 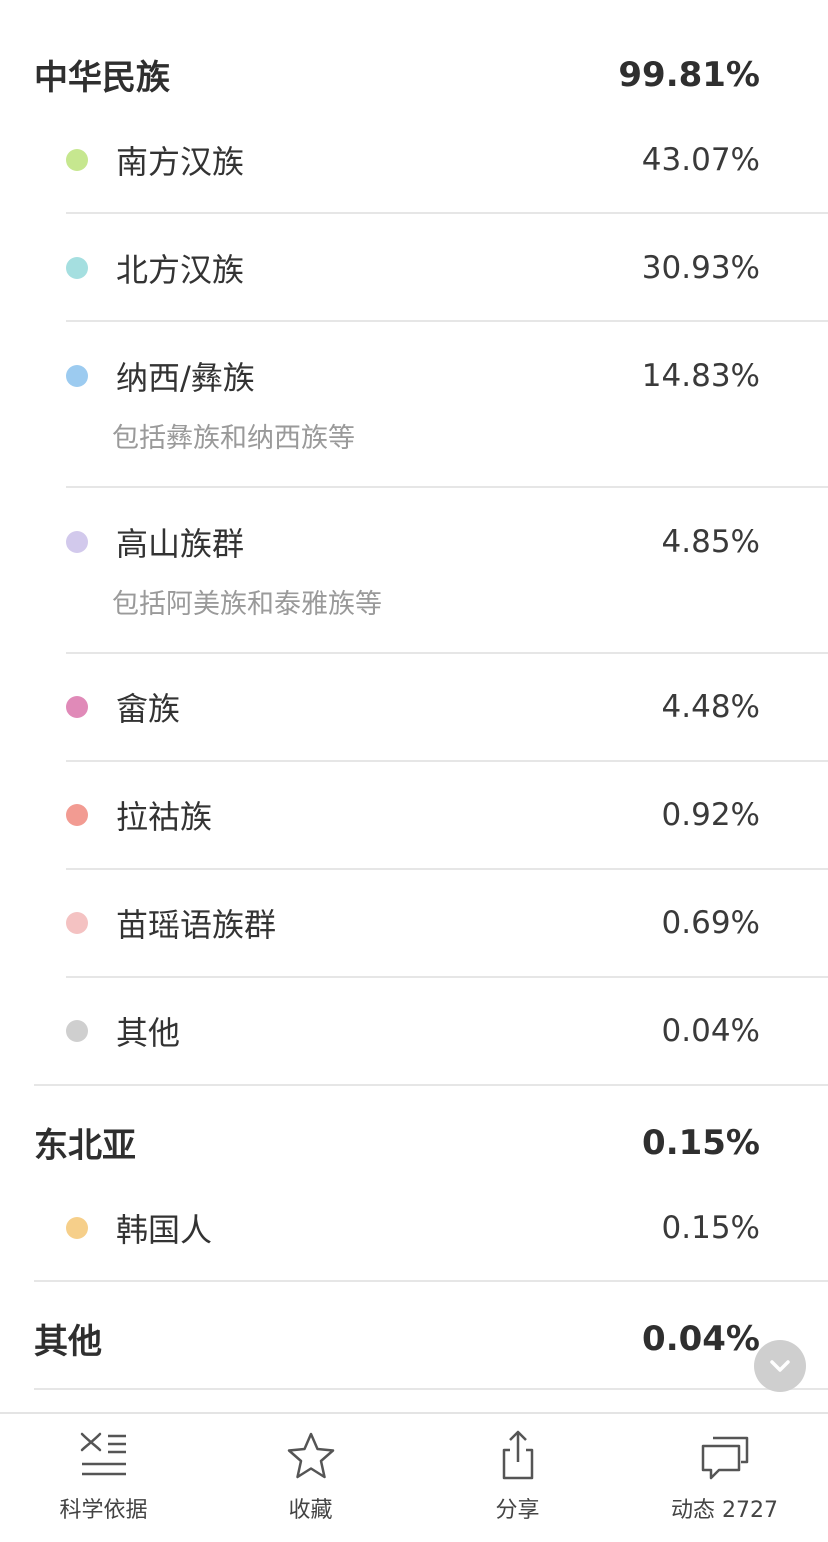 What do you see at coordinates (700, 268) in the screenshot?
I see `population-value: 30.93%` at bounding box center [700, 268].